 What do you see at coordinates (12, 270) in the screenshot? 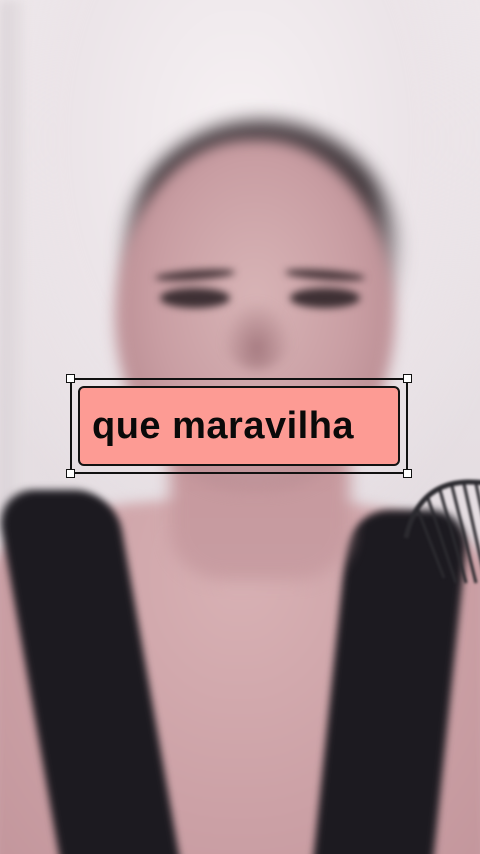
I see `background-door-edge` at bounding box center [12, 270].